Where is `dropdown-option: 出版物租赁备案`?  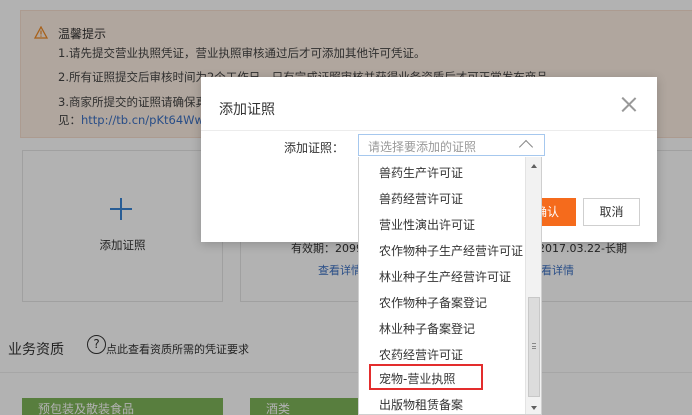 dropdown-option: 出版物租赁备案 is located at coordinates (442, 403).